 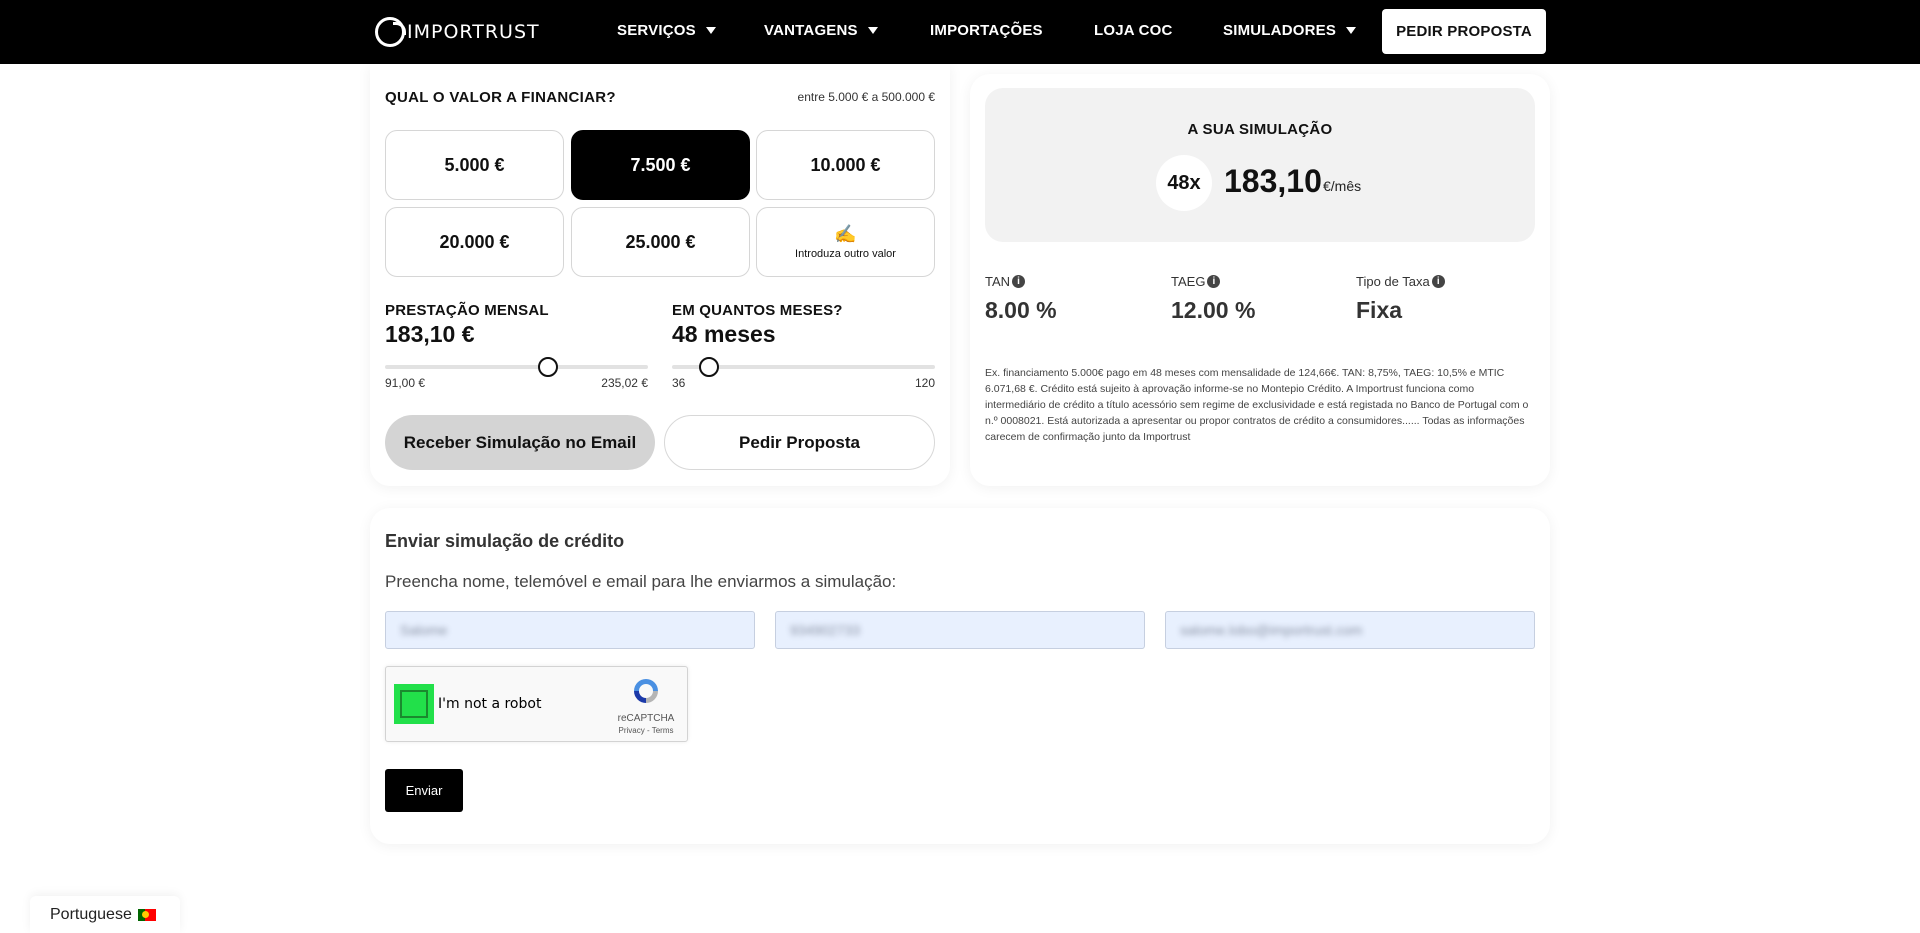 I want to click on phone-field-value: 934902733, so click(x=825, y=630).